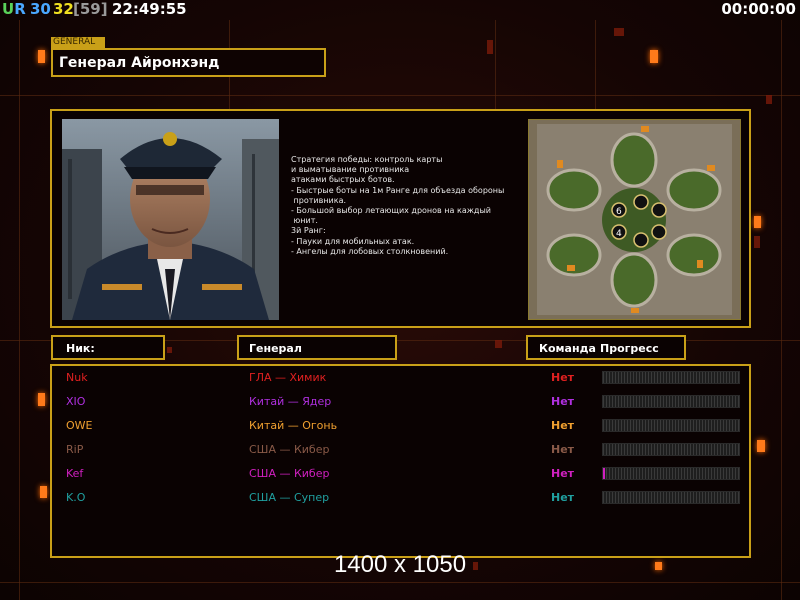 The height and width of the screenshot is (600, 800). What do you see at coordinates (290, 401) in the screenshot?
I see `player-general: Китай — Ядер` at bounding box center [290, 401].